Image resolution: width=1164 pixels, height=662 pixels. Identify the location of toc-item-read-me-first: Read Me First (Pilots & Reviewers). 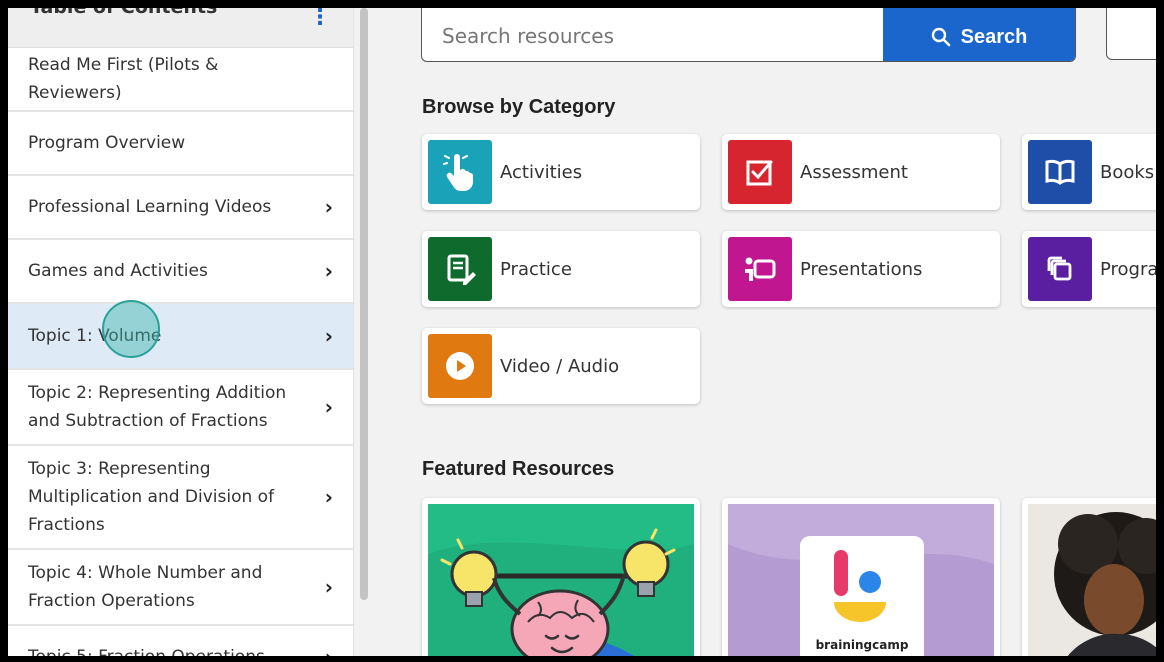
(180, 80).